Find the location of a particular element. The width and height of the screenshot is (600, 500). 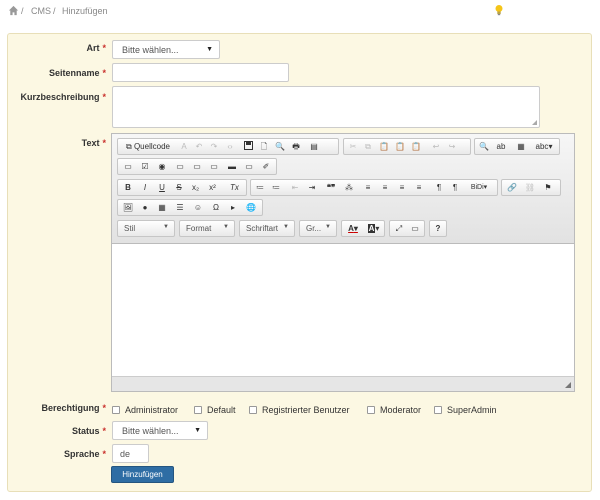

div-container-icon: ⁂ is located at coordinates (349, 188).